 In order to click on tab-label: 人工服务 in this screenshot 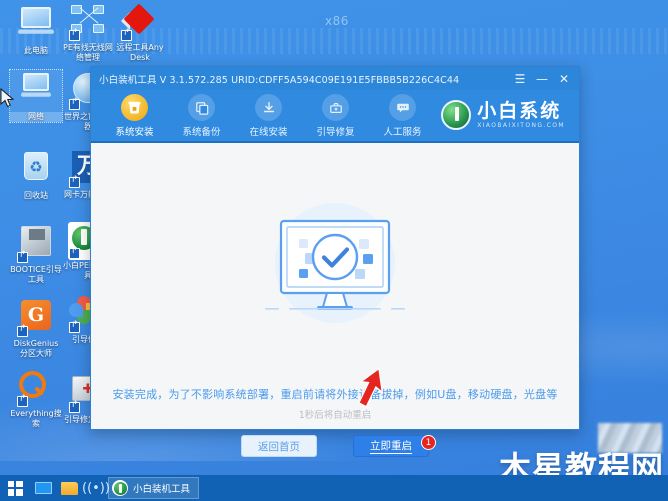, I will do `click(402, 132)`.